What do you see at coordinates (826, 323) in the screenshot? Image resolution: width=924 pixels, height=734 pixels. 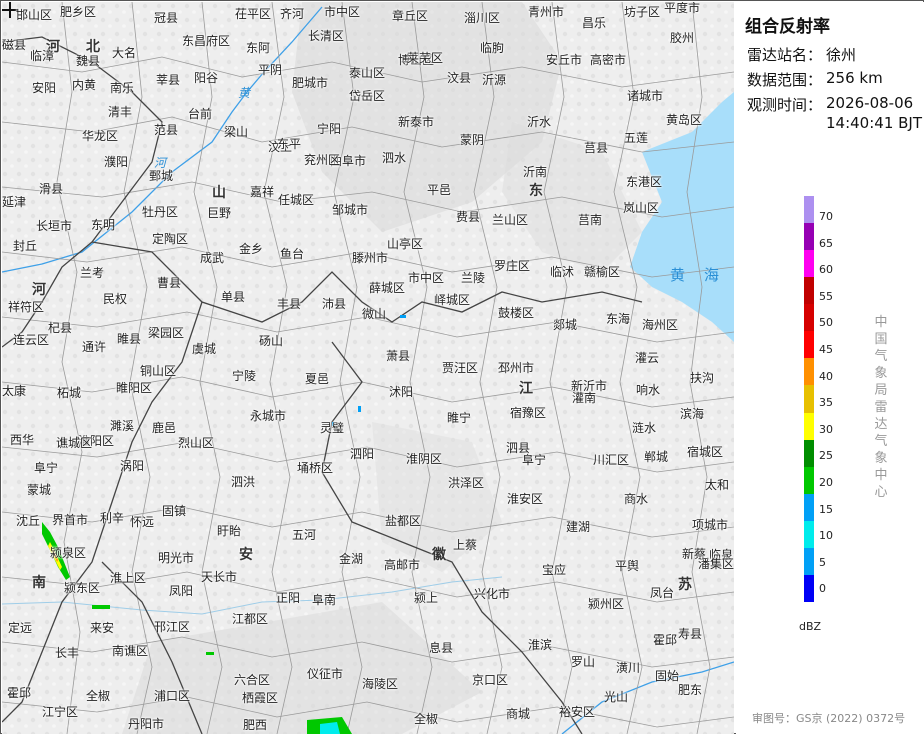 I see `legend-tick-label: 50` at bounding box center [826, 323].